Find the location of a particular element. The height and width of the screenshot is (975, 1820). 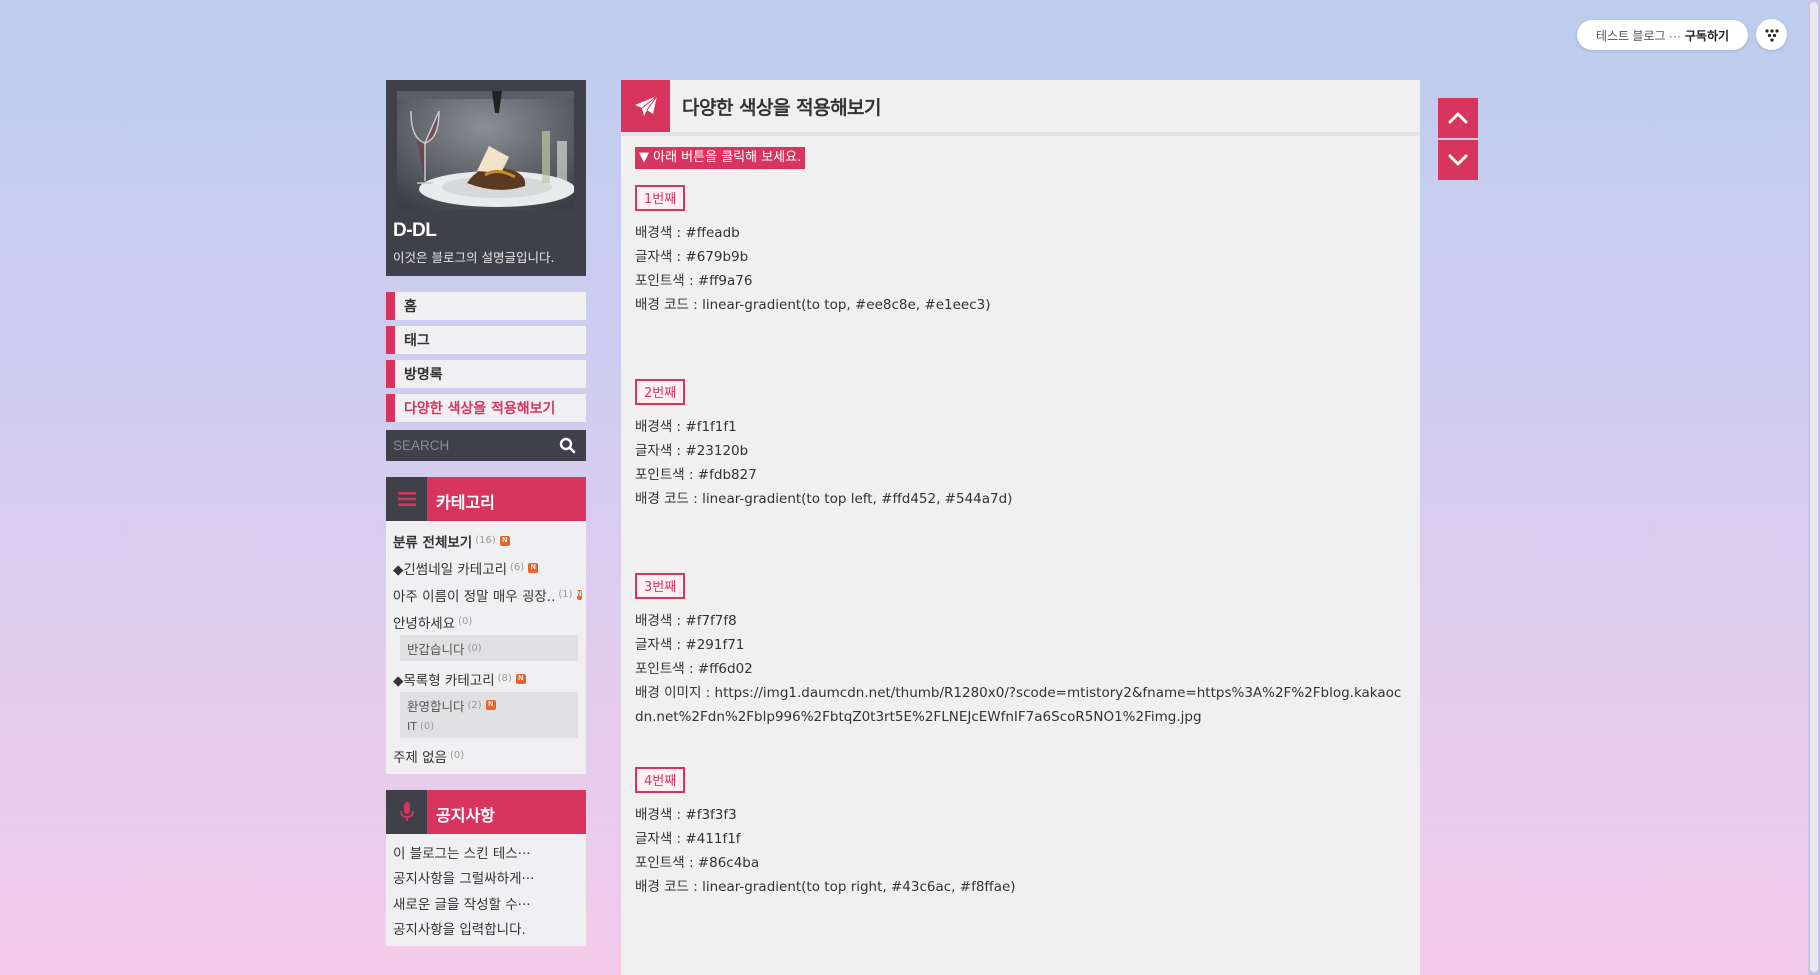

subcategory-label: 환영합니다 is located at coordinates (436, 706).